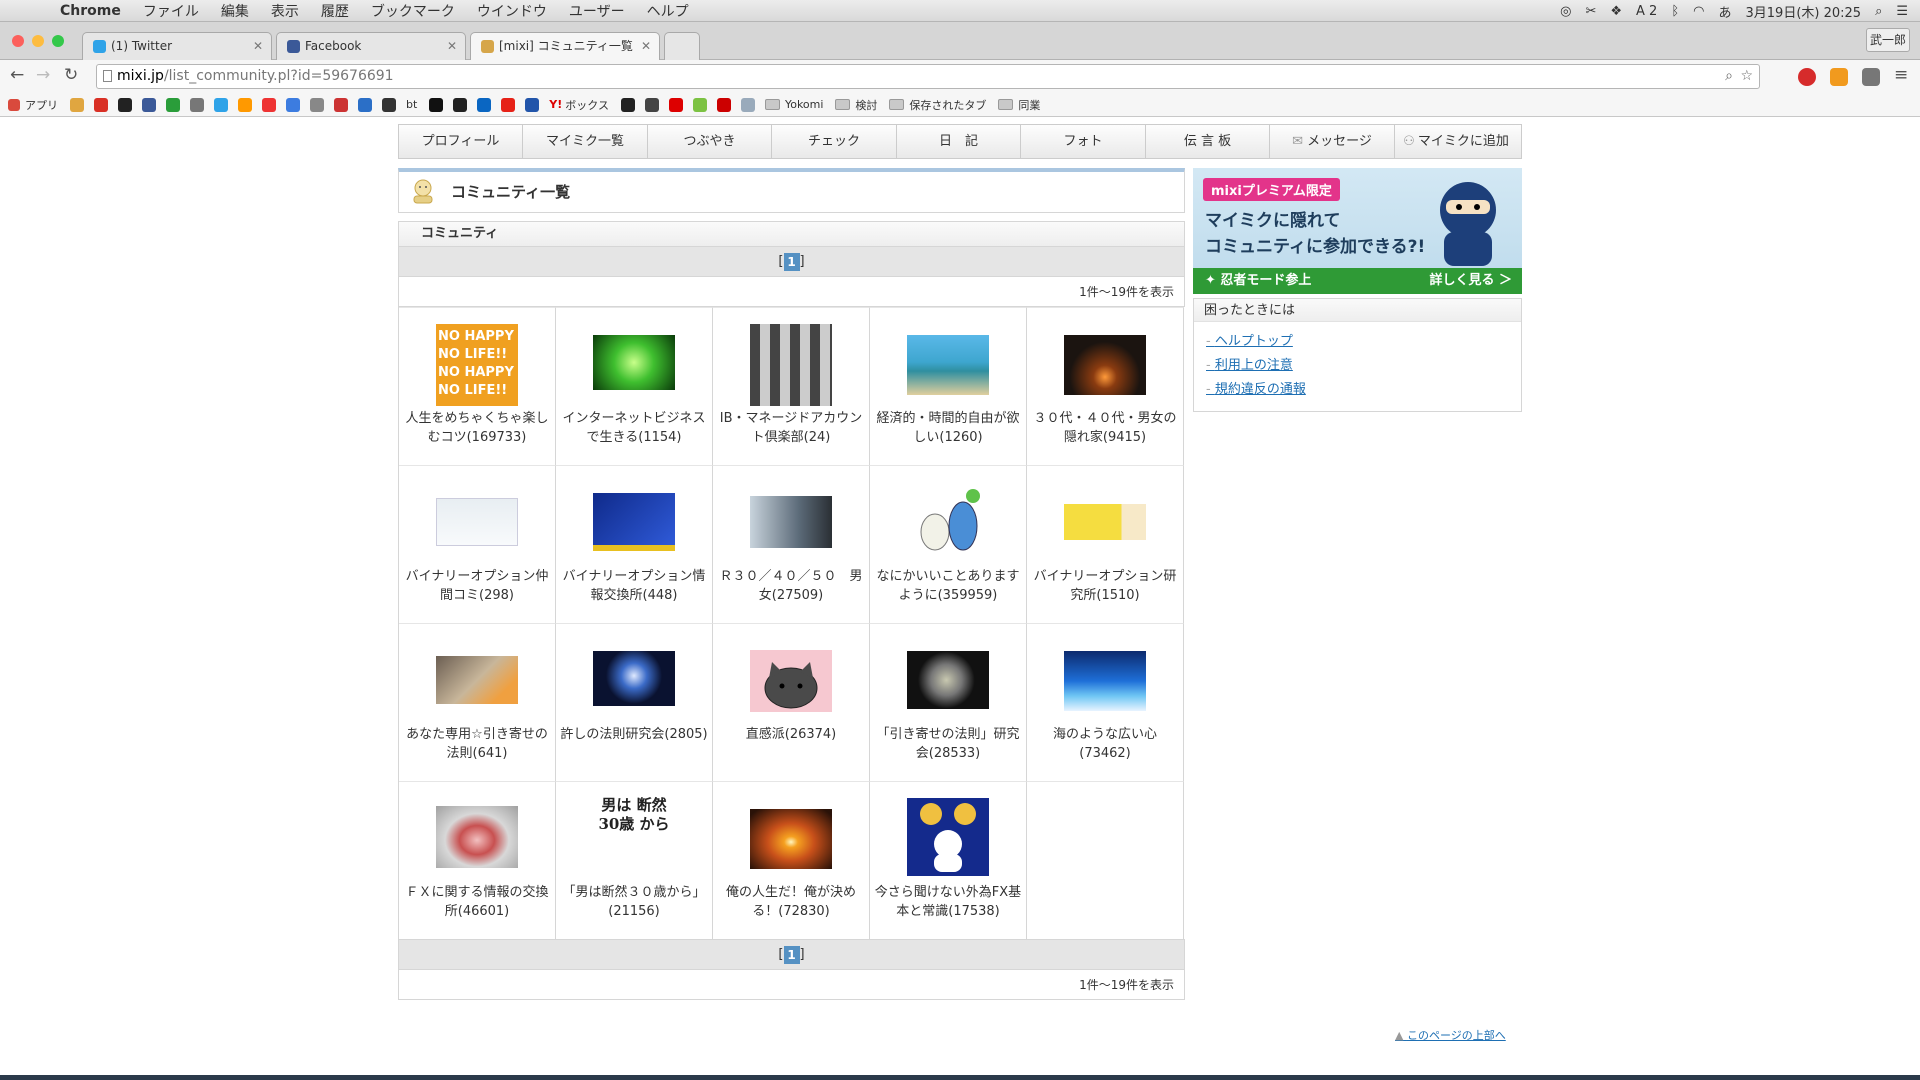 The height and width of the screenshot is (1080, 1920). I want to click on page-number: 1, so click(791, 261).